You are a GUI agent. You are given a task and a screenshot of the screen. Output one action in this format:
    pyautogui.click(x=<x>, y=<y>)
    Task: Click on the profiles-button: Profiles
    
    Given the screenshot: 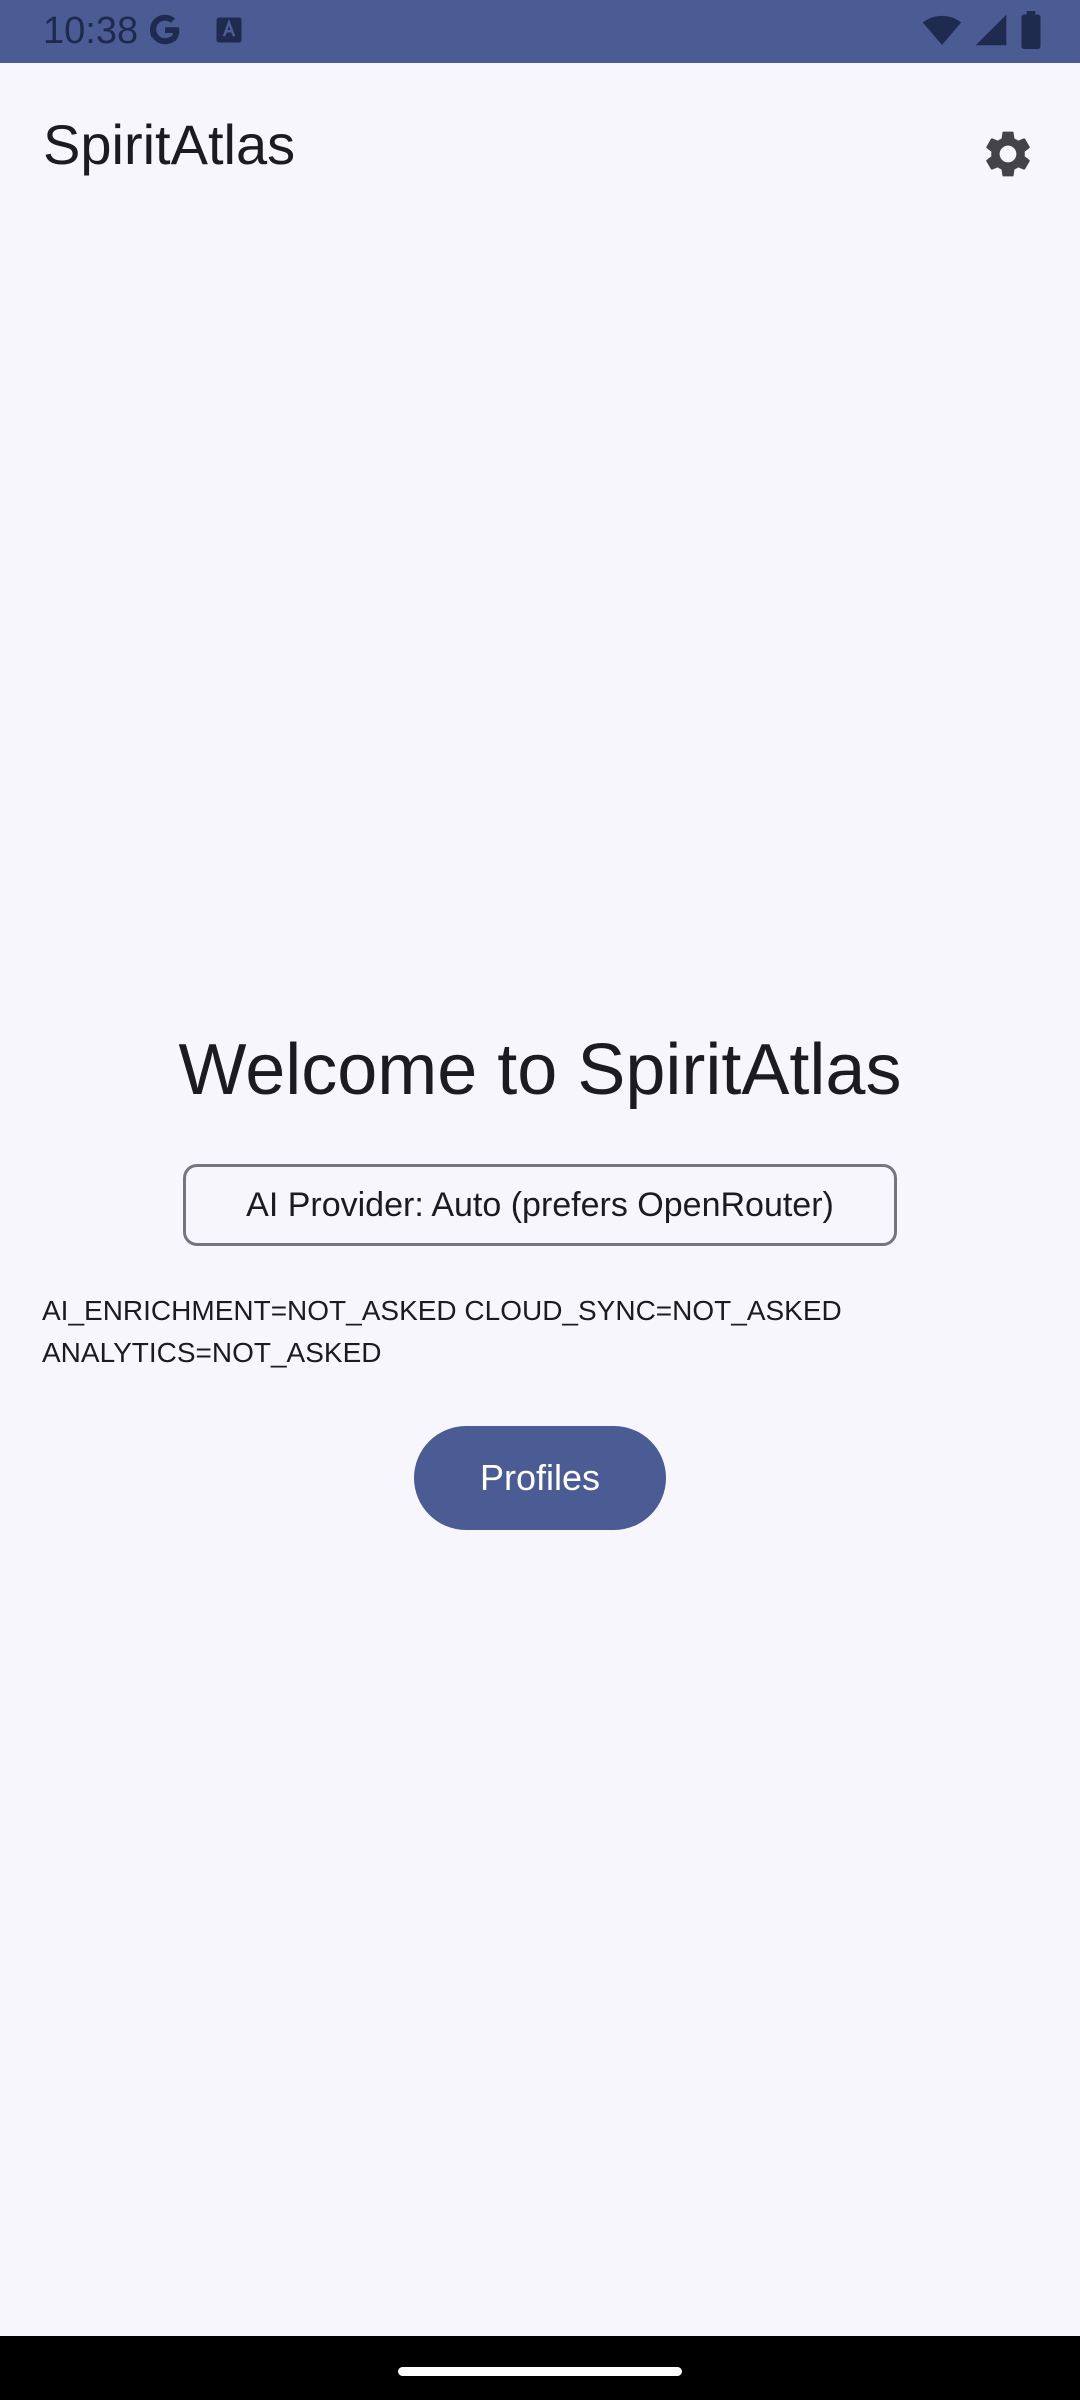 What is the action you would take?
    pyautogui.click(x=540, y=1478)
    